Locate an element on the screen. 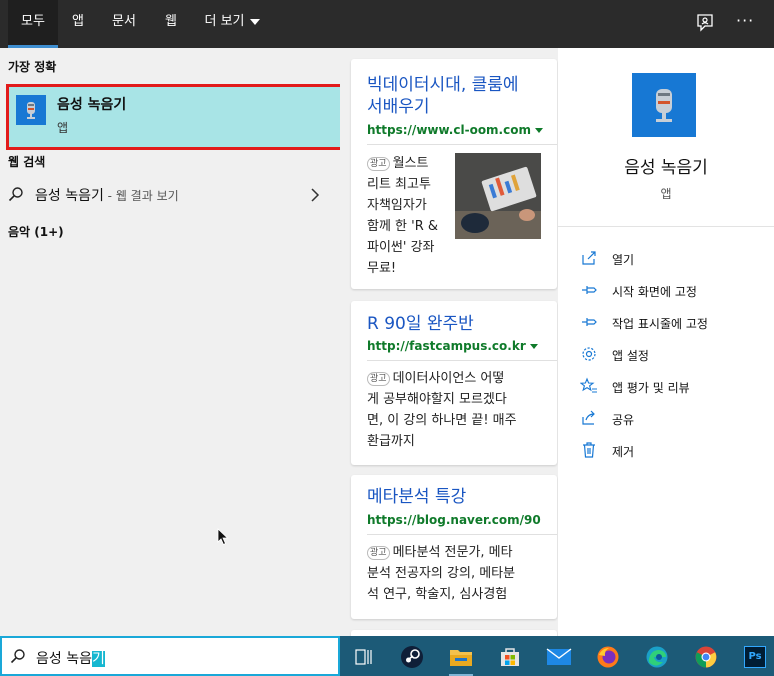 This screenshot has width=774, height=676. ad-title: 빅데이터시대, 클룸에 서배우기 is located at coordinates (443, 96).